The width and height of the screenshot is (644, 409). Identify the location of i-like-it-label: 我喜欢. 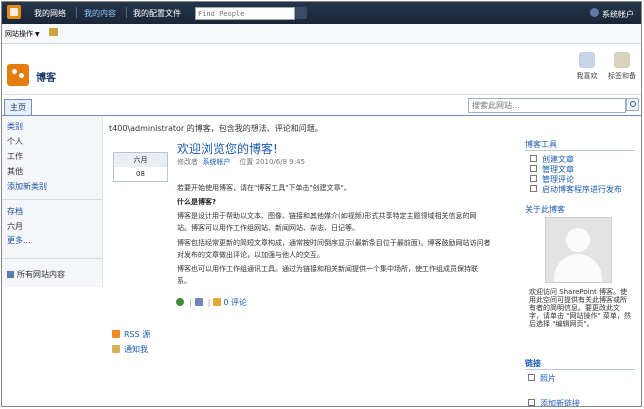
(587, 76).